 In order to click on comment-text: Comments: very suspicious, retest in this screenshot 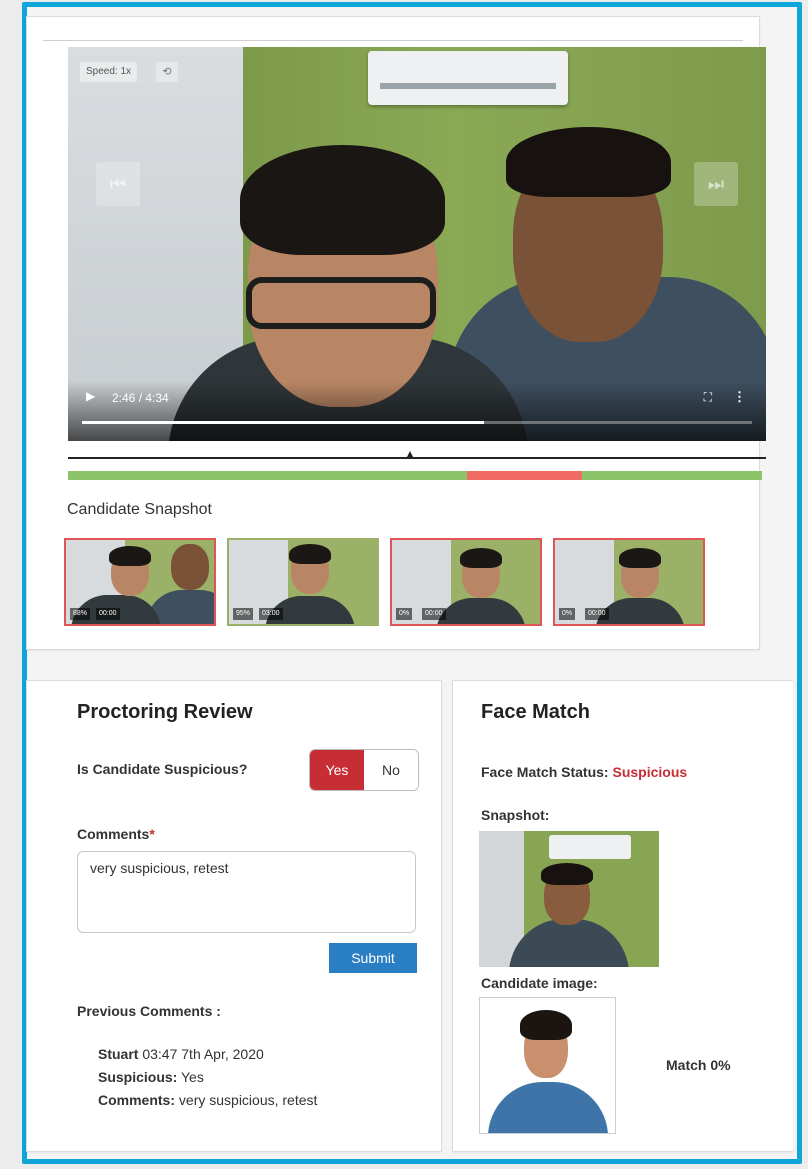, I will do `click(207, 1100)`.